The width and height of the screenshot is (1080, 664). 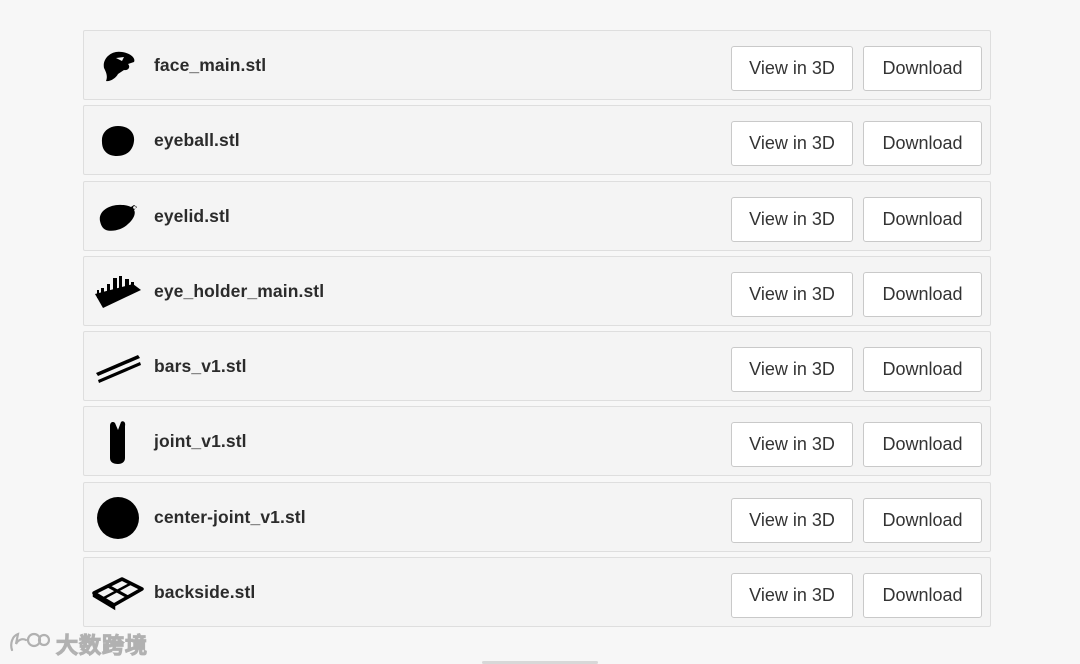 I want to click on file-name: eye_holder_main.stl, so click(x=239, y=290).